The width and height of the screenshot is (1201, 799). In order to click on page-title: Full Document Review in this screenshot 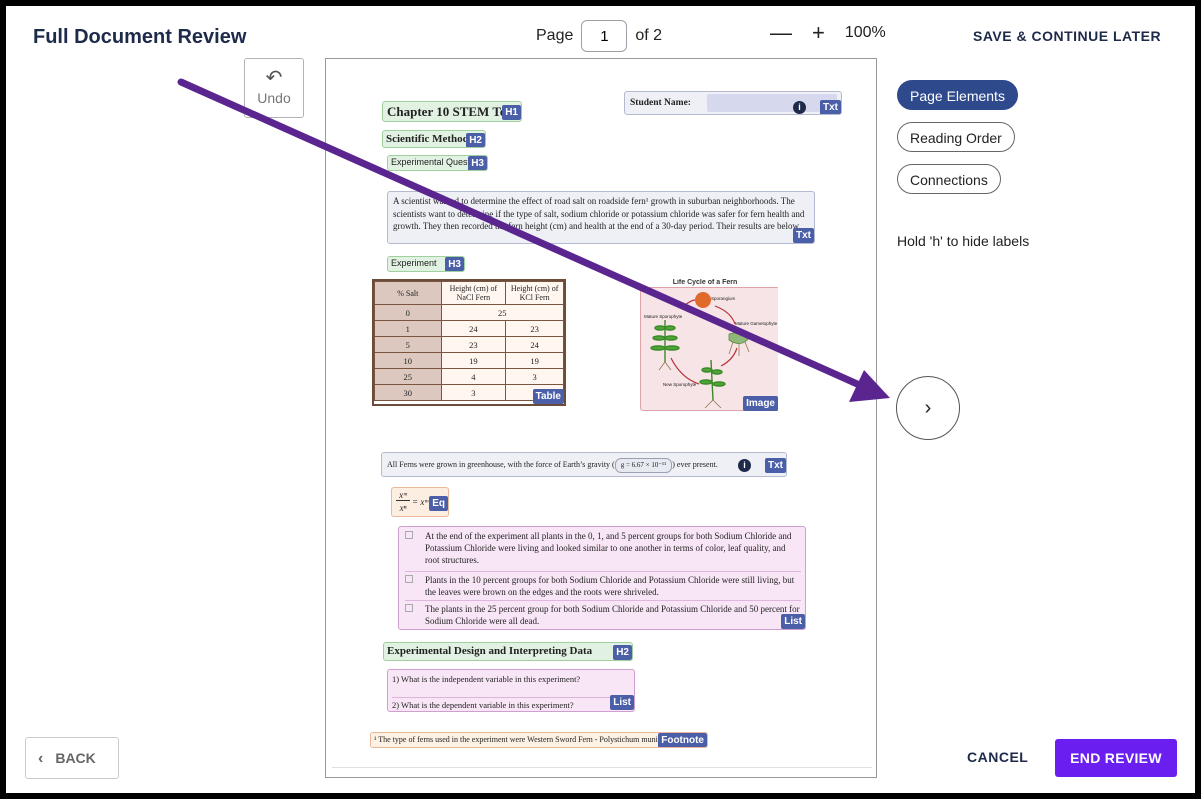, I will do `click(140, 37)`.